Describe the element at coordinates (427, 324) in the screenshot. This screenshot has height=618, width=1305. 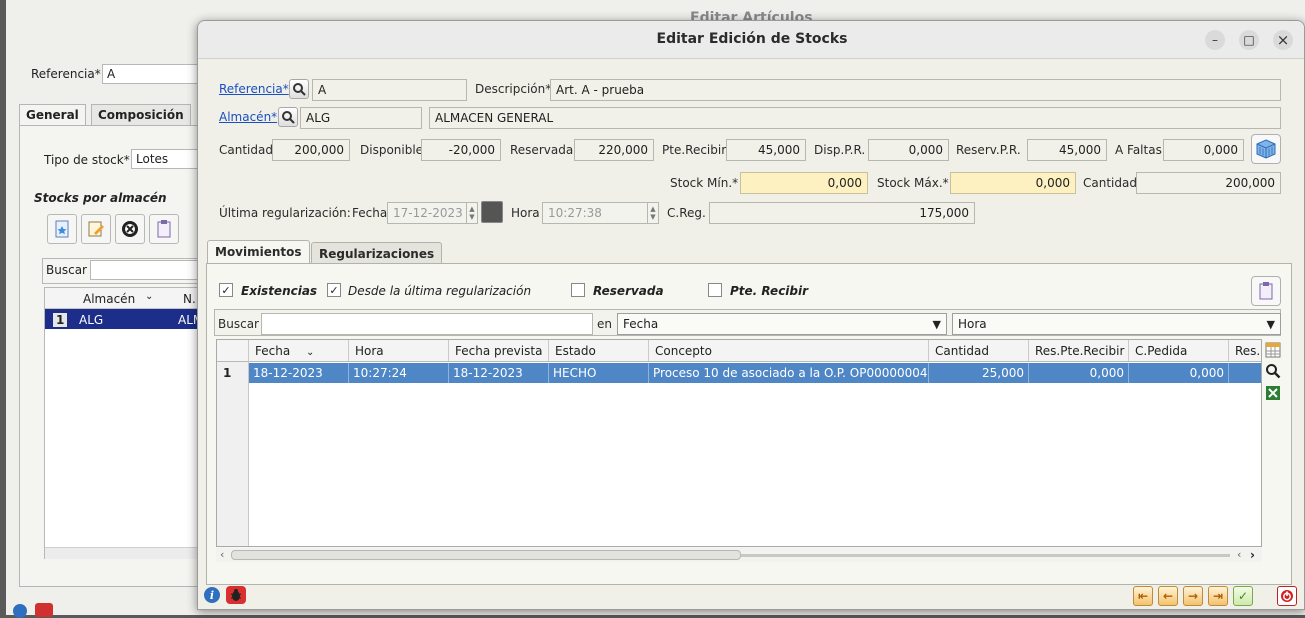
I see `grid-buscar-input` at that location.